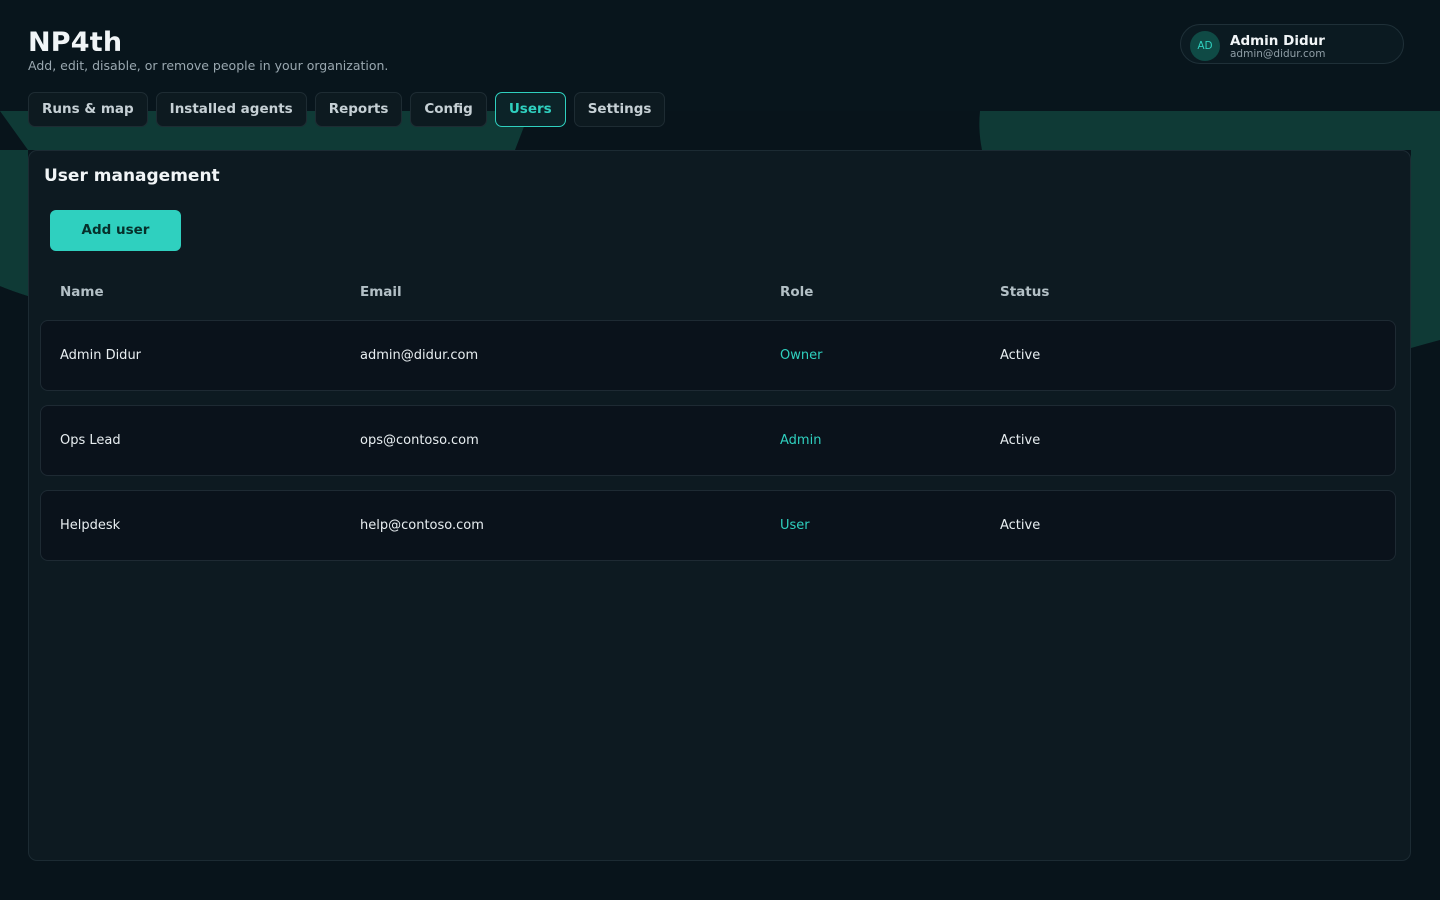  What do you see at coordinates (801, 355) in the screenshot?
I see `cell-role: Owner` at bounding box center [801, 355].